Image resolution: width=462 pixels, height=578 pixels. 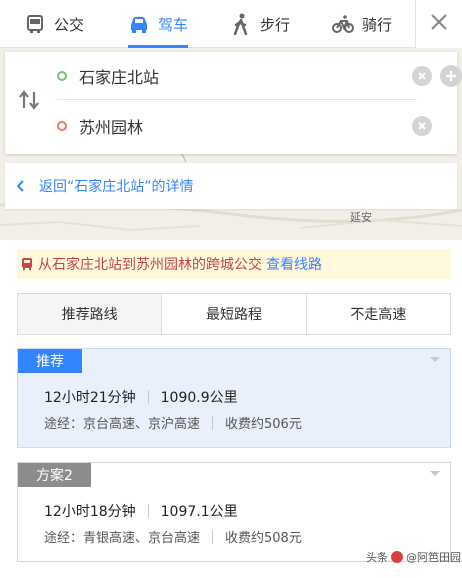 I want to click on start-location-text: 石家庄北站, so click(x=119, y=77).